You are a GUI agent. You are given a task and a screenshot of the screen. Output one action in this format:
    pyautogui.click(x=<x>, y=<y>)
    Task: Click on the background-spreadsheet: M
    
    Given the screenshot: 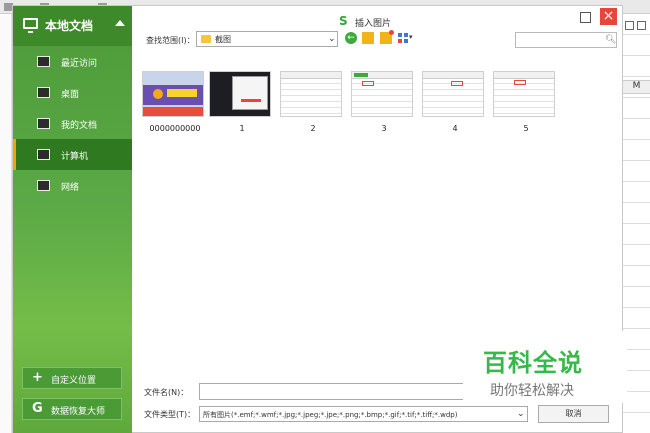 What is the action you would take?
    pyautogui.click(x=636, y=223)
    